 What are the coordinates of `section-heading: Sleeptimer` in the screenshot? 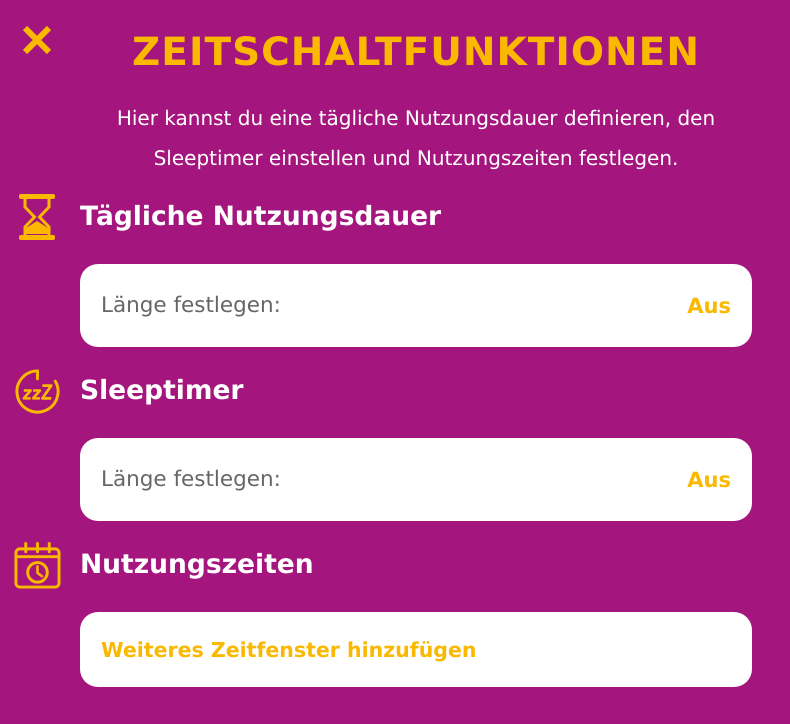 It's located at (162, 391).